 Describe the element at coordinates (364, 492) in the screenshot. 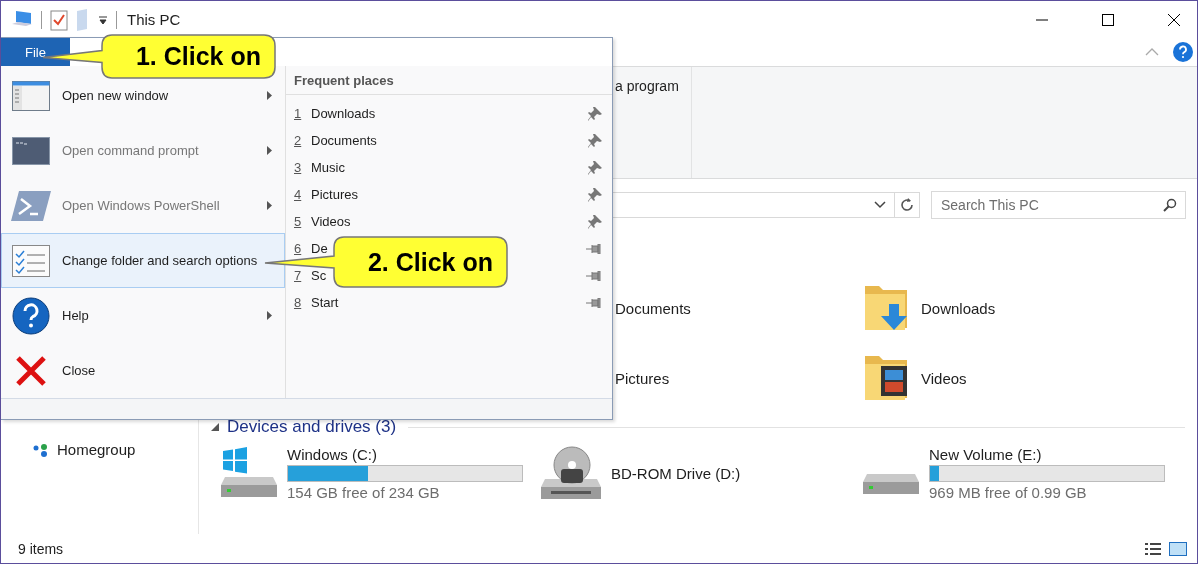

I see `free-space: 154 GB free of 234 GB` at that location.